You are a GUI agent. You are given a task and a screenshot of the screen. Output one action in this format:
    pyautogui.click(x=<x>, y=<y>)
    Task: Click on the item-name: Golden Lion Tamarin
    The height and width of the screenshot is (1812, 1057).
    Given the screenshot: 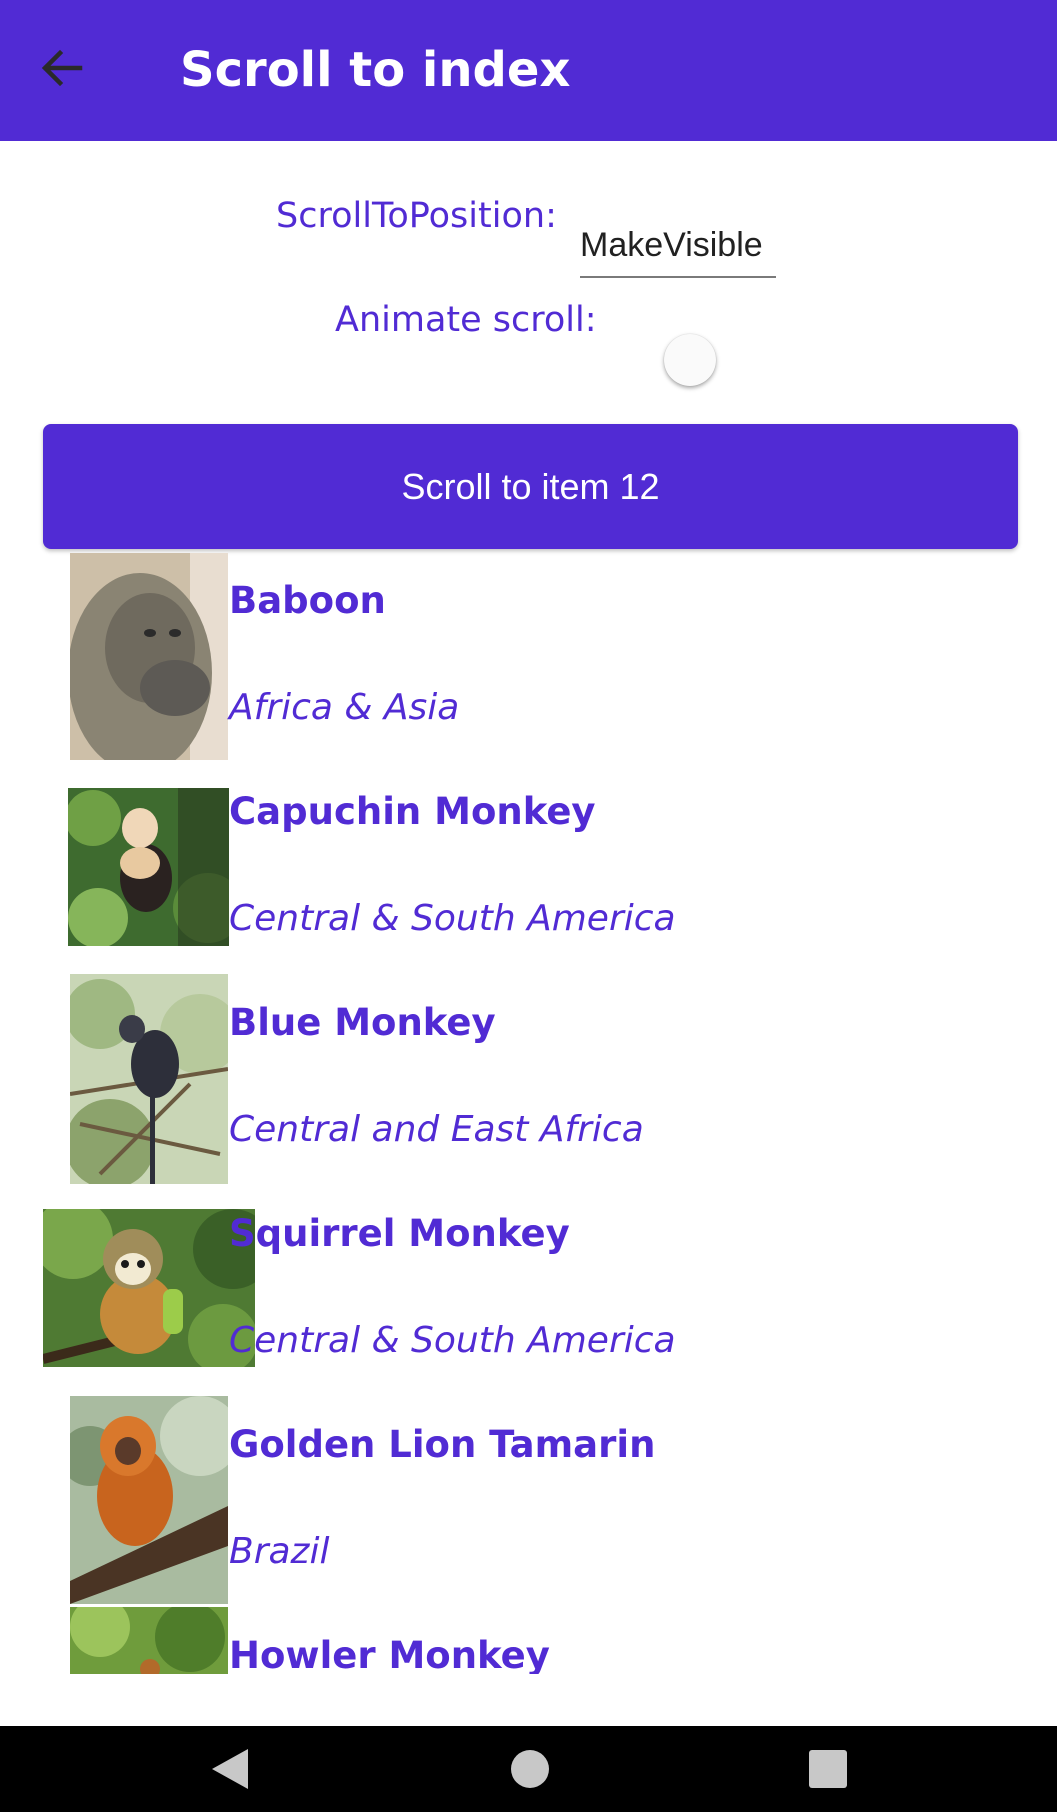 What is the action you would take?
    pyautogui.click(x=442, y=1444)
    